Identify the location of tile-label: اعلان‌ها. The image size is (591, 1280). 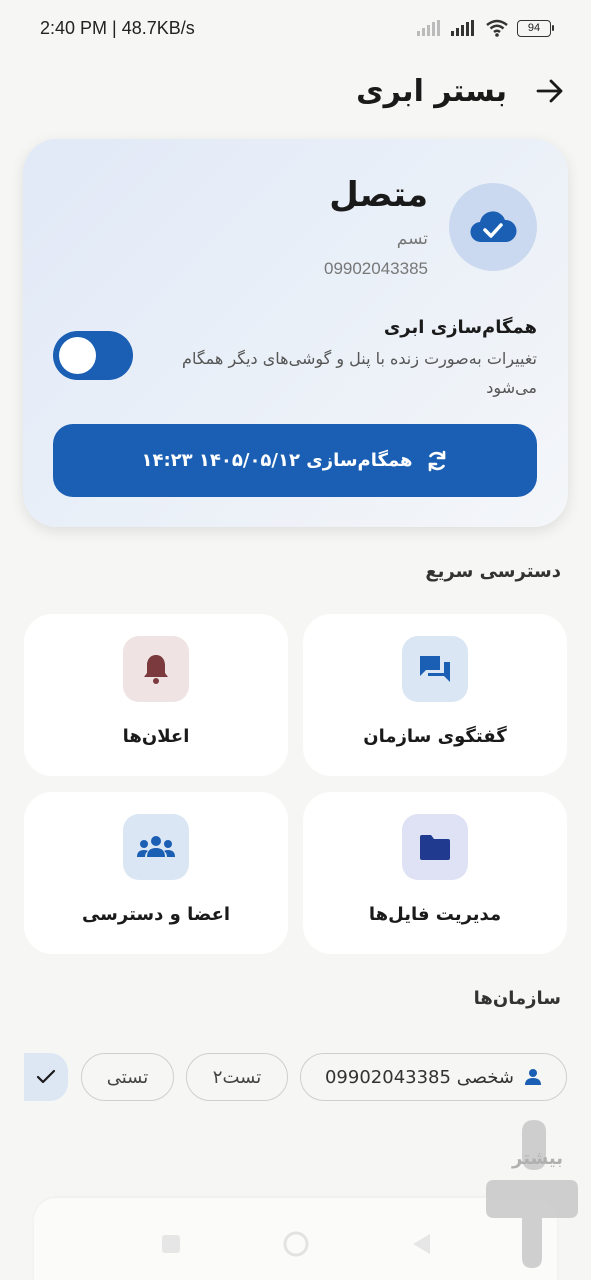
(156, 736).